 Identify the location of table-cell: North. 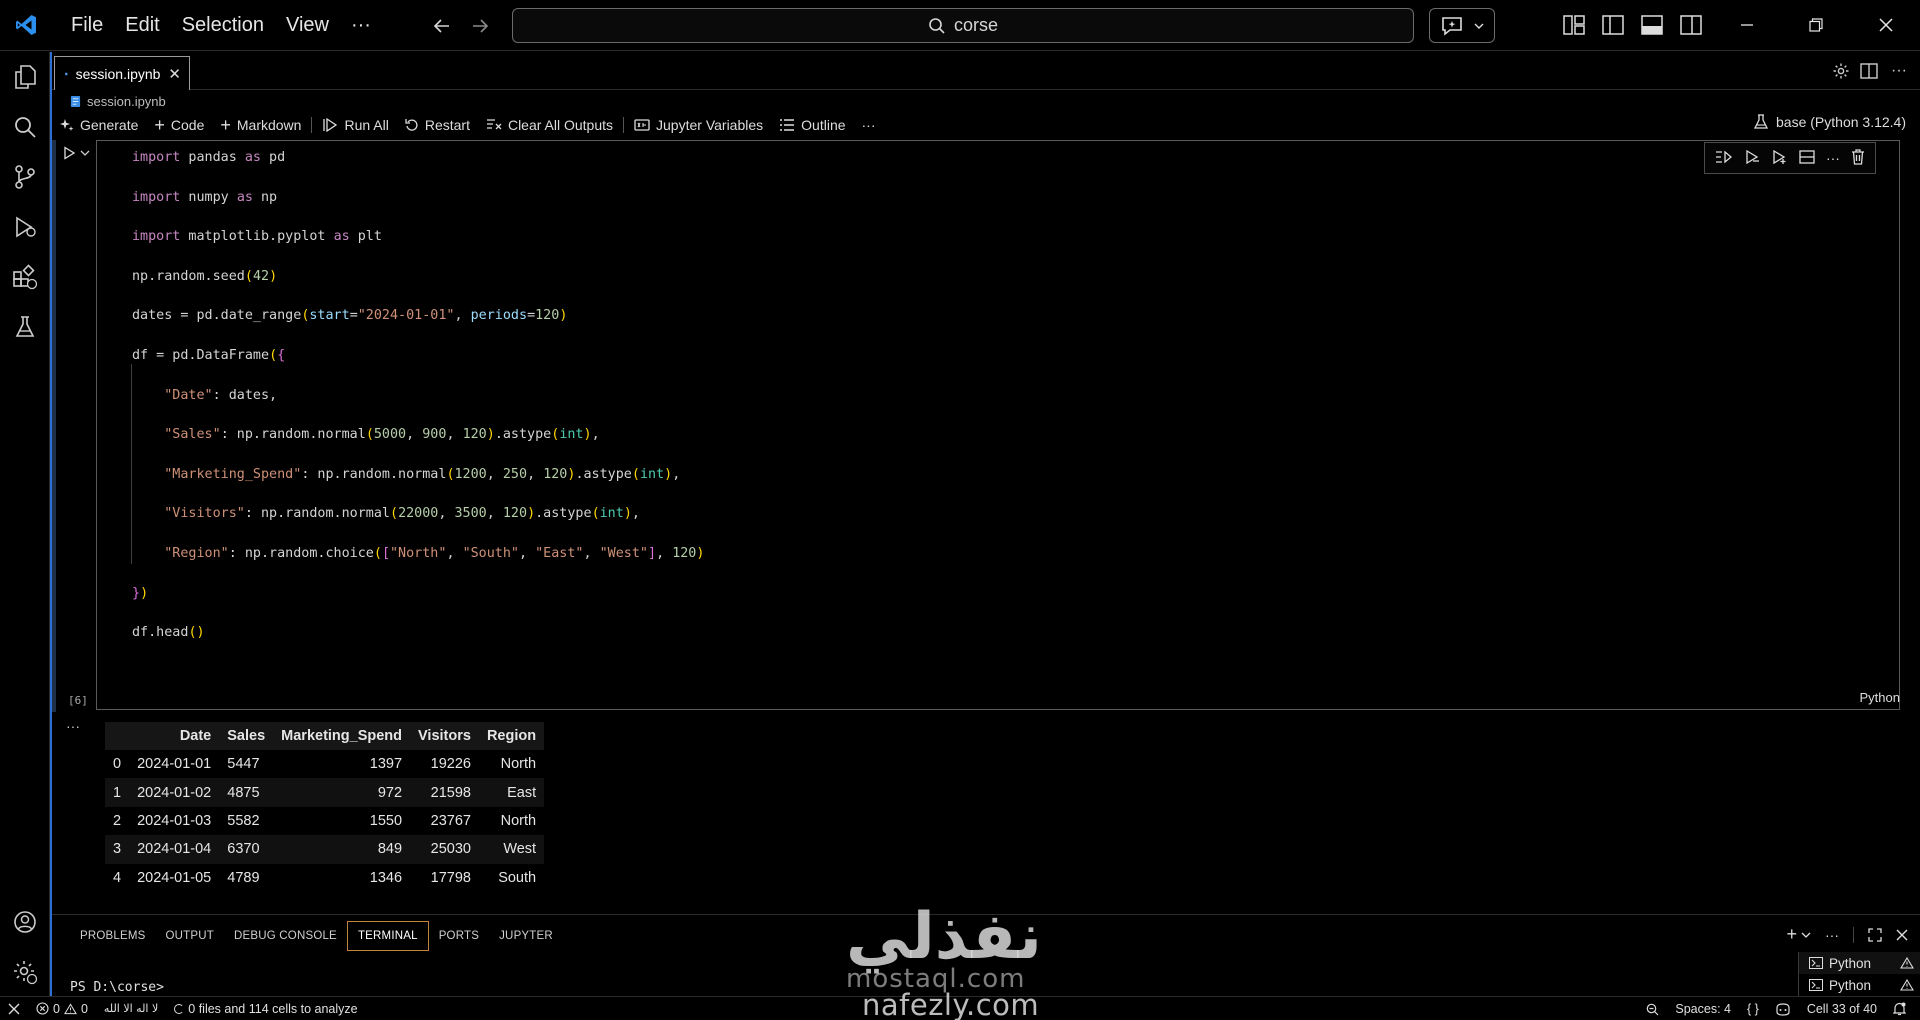
(518, 764).